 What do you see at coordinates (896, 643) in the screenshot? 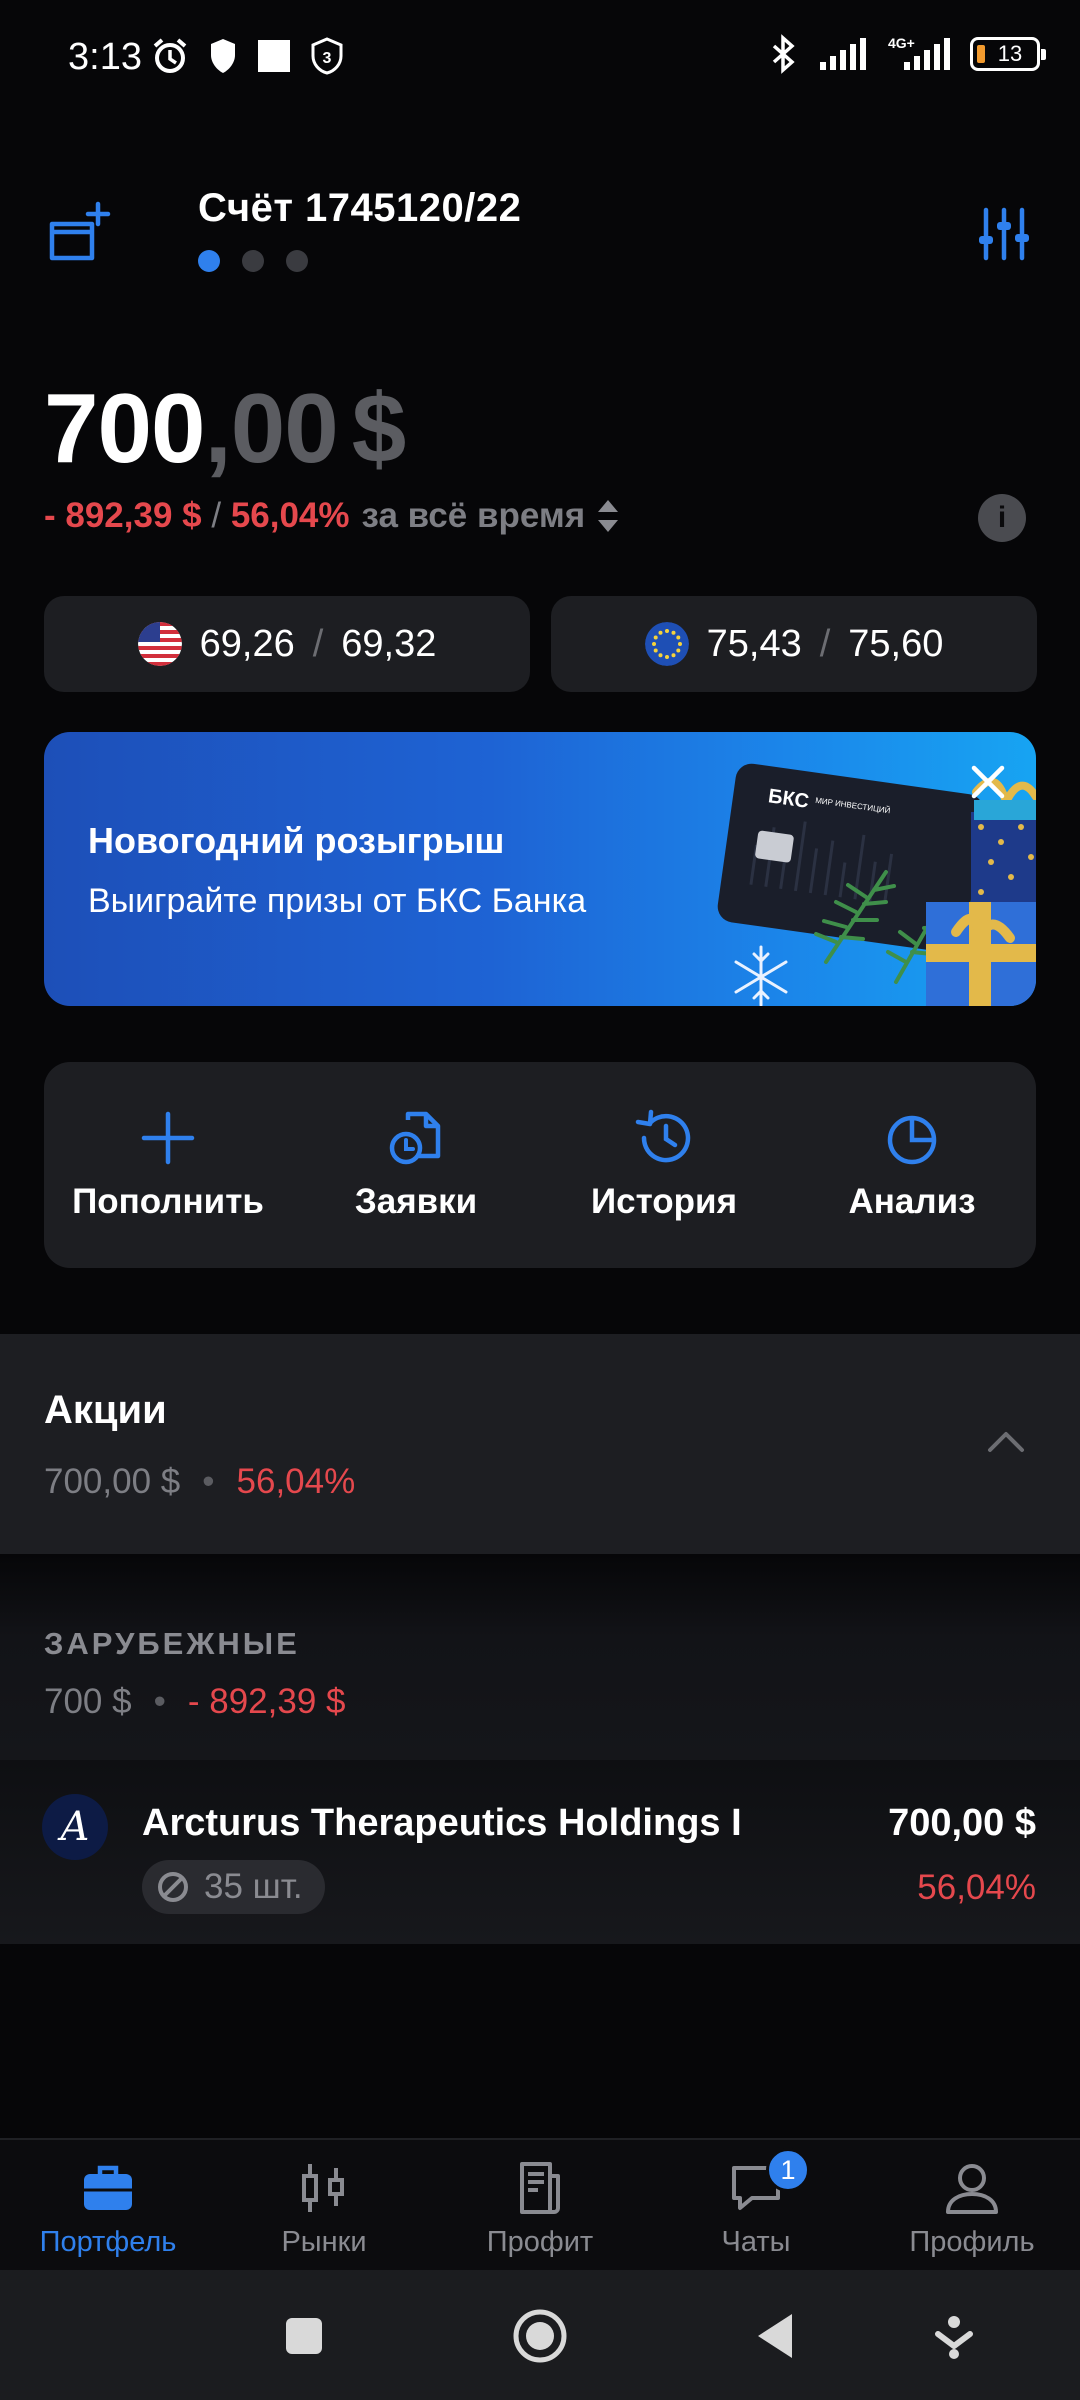
I see `eur-ask: 75,60` at bounding box center [896, 643].